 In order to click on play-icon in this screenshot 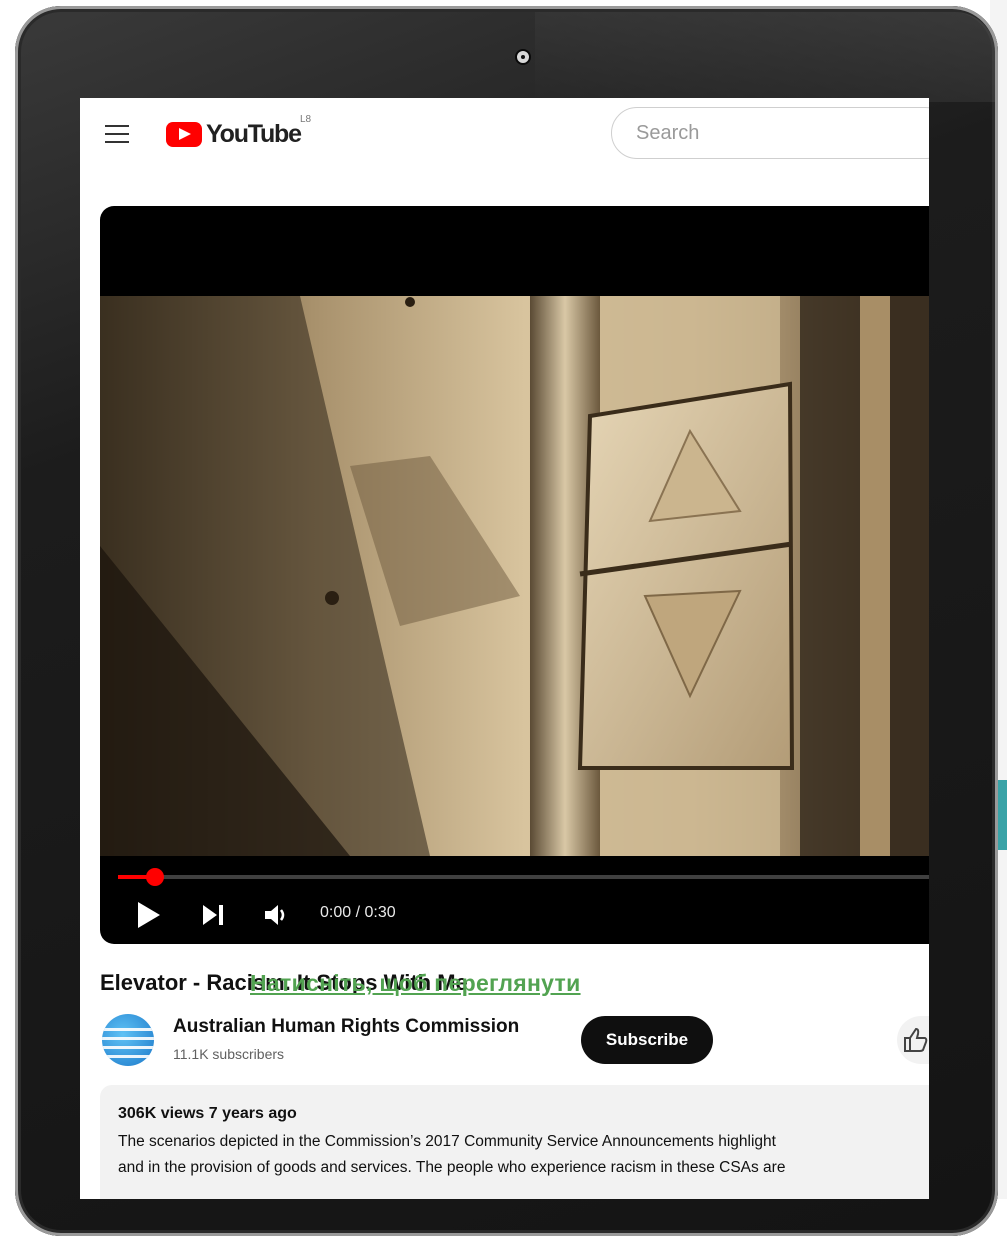, I will do `click(149, 915)`.